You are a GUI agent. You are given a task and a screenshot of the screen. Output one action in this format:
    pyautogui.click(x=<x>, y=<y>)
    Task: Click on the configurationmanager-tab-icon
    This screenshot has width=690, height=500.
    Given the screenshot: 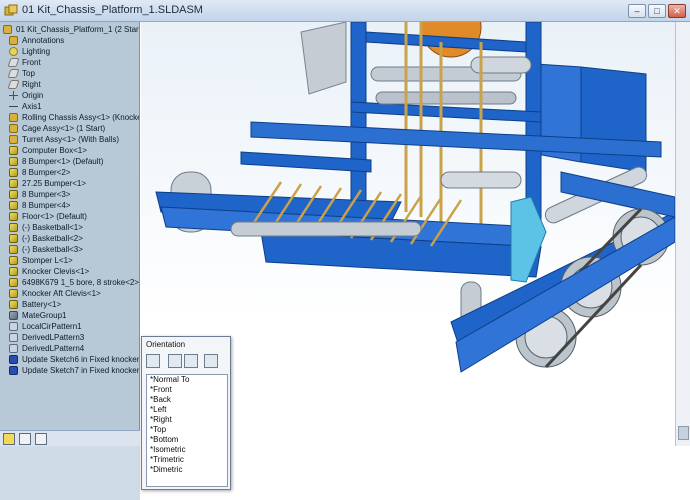 What is the action you would take?
    pyautogui.click(x=41, y=439)
    